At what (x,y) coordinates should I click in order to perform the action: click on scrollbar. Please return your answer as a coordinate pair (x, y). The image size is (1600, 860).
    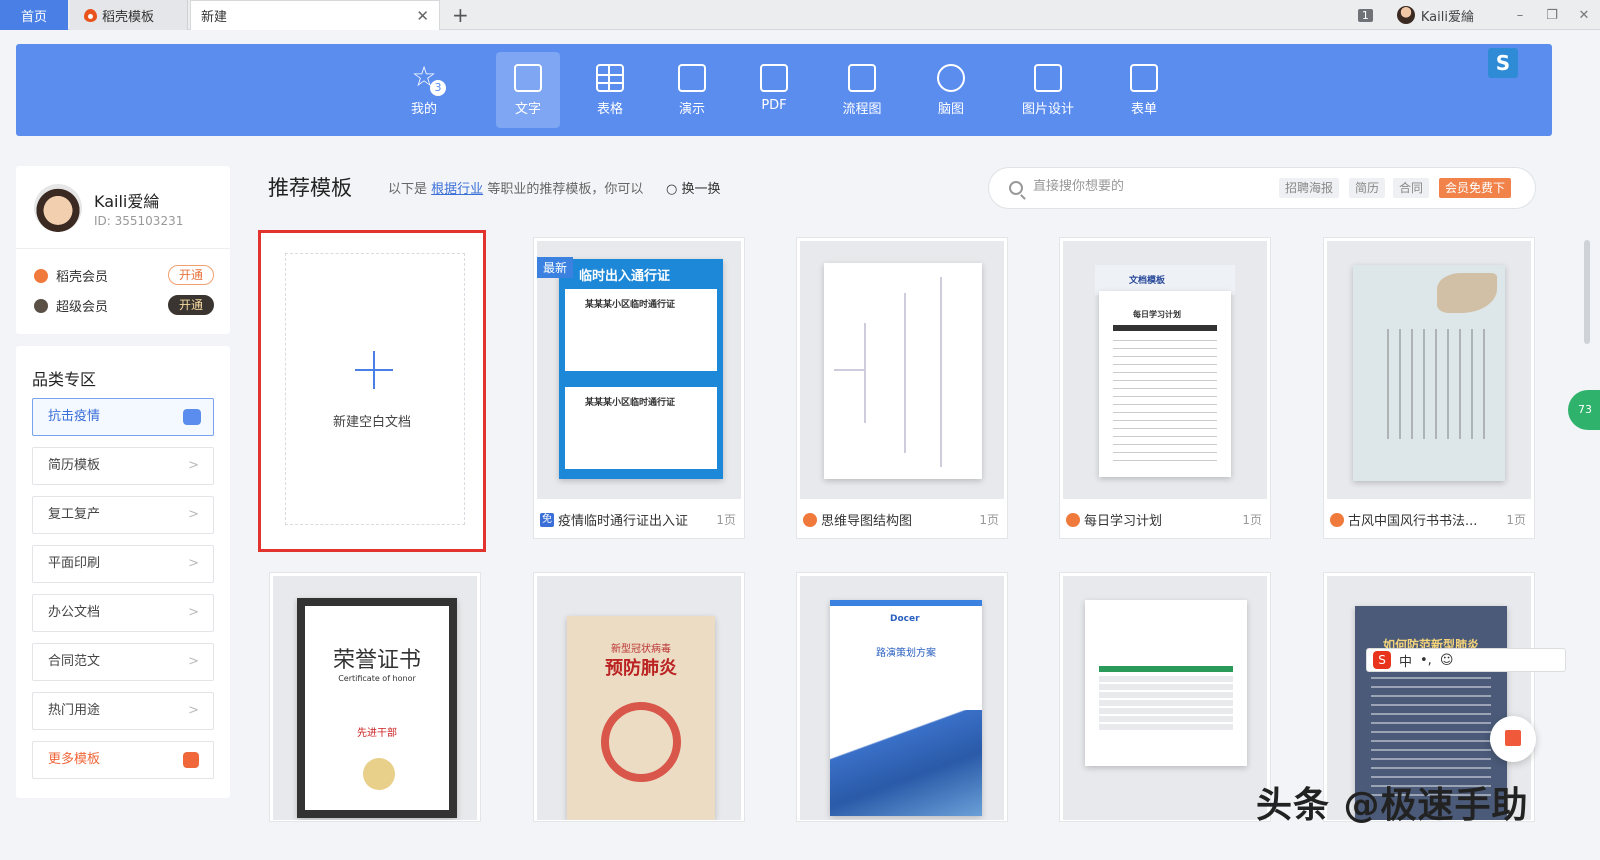
    Looking at the image, I should click on (1587, 292).